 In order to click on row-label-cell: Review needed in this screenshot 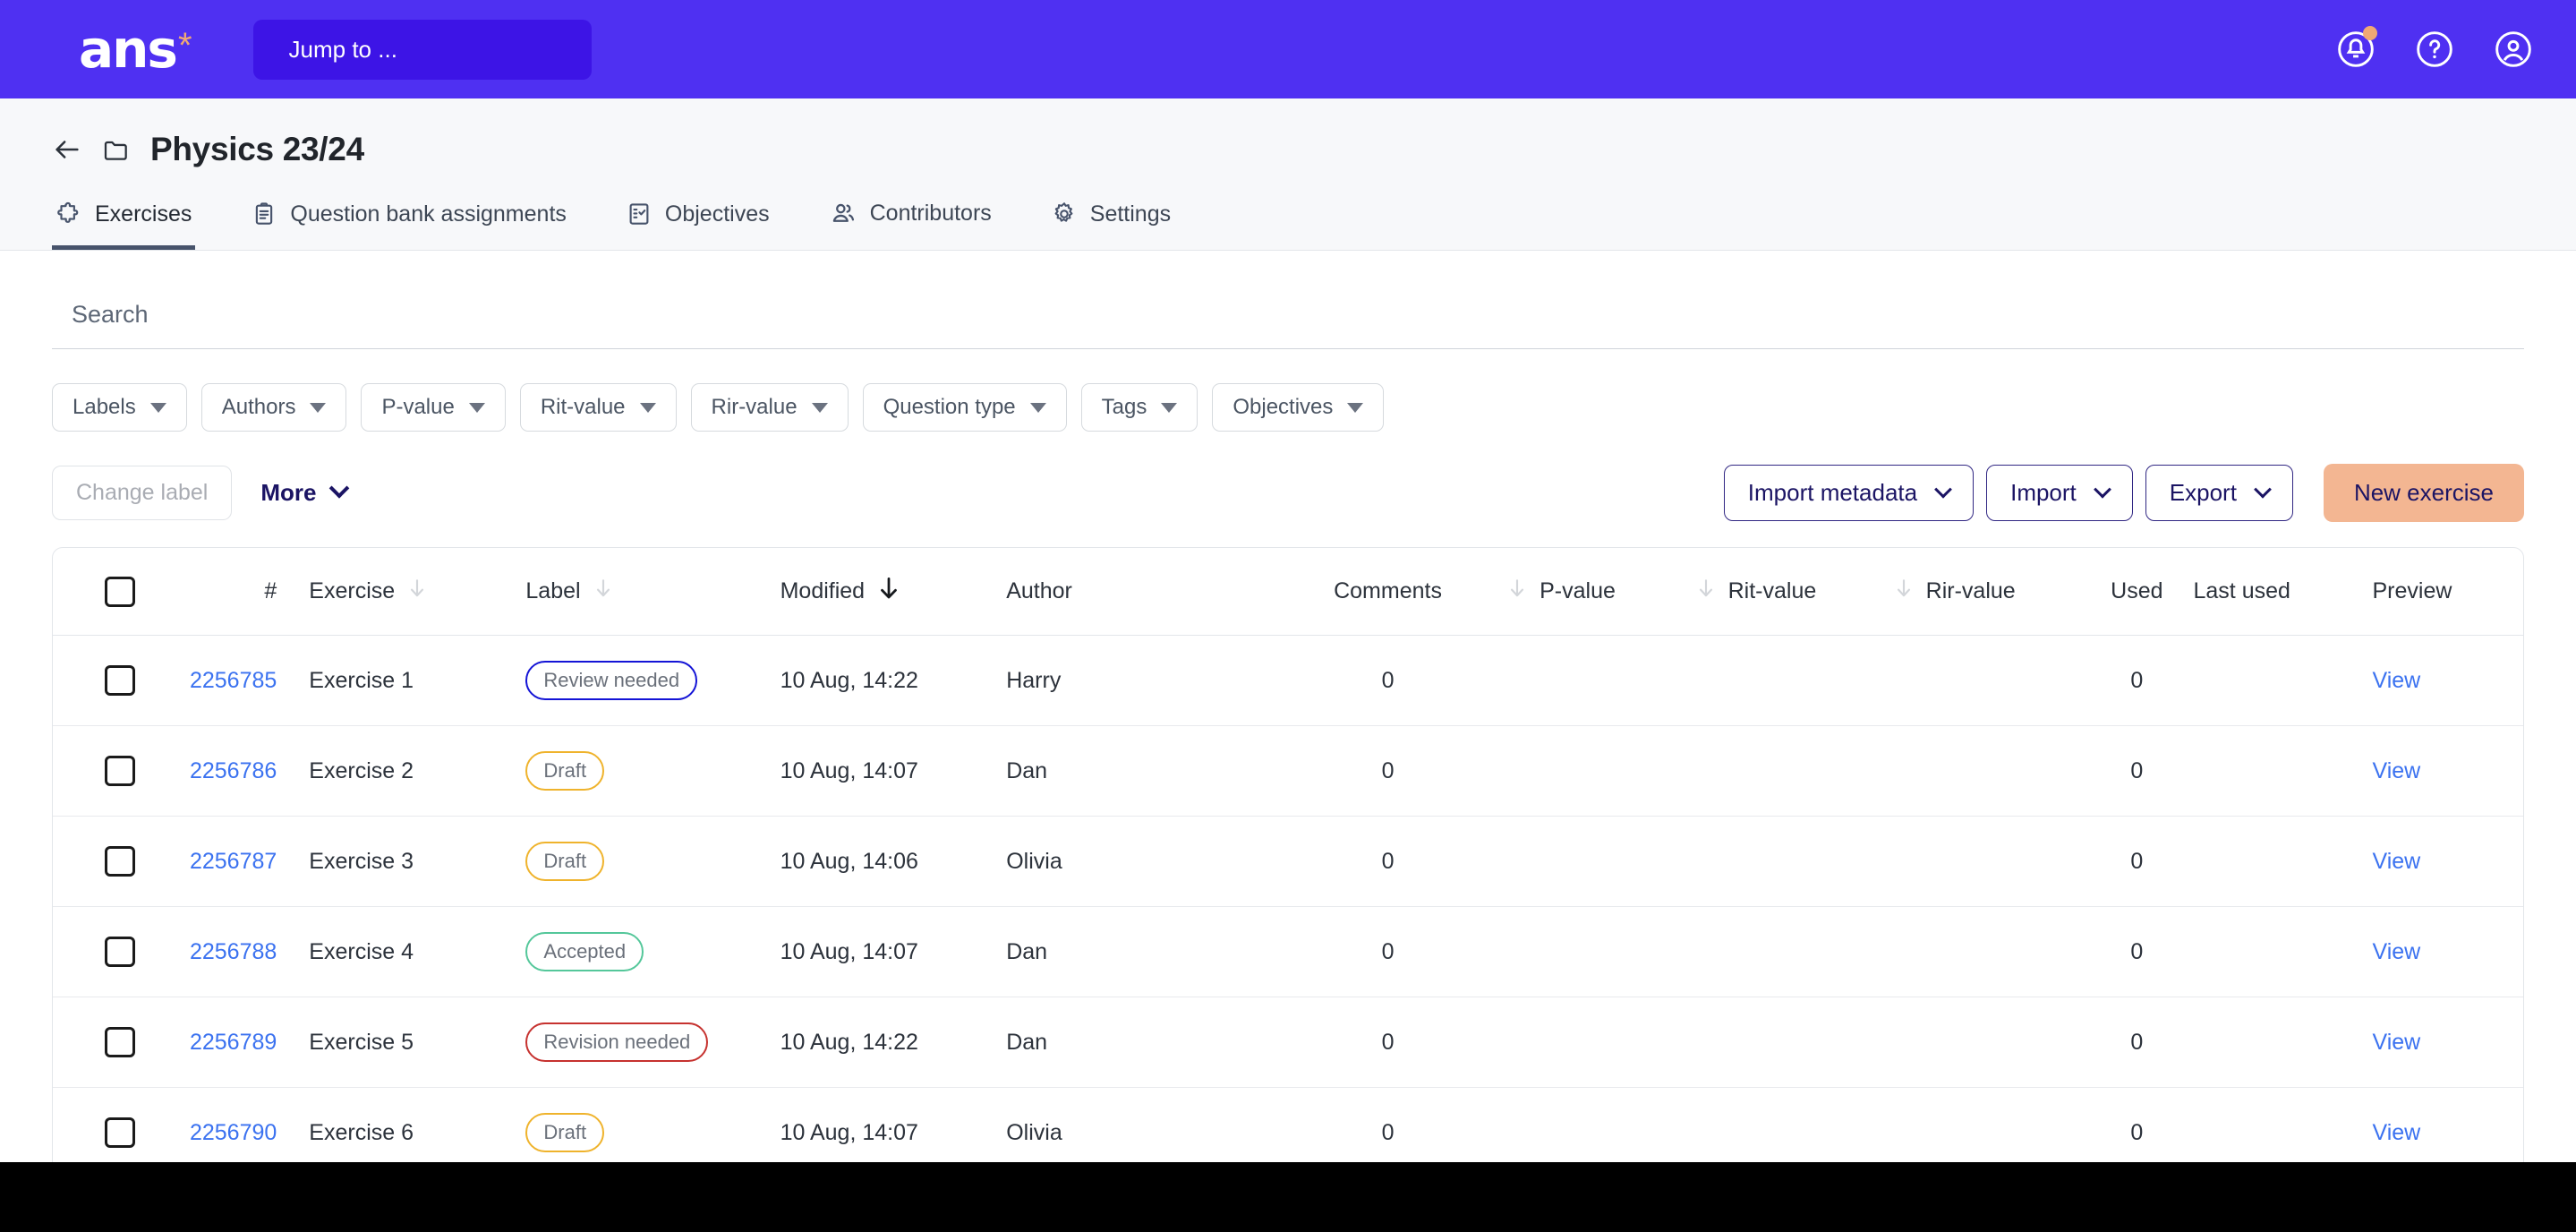, I will do `click(652, 680)`.